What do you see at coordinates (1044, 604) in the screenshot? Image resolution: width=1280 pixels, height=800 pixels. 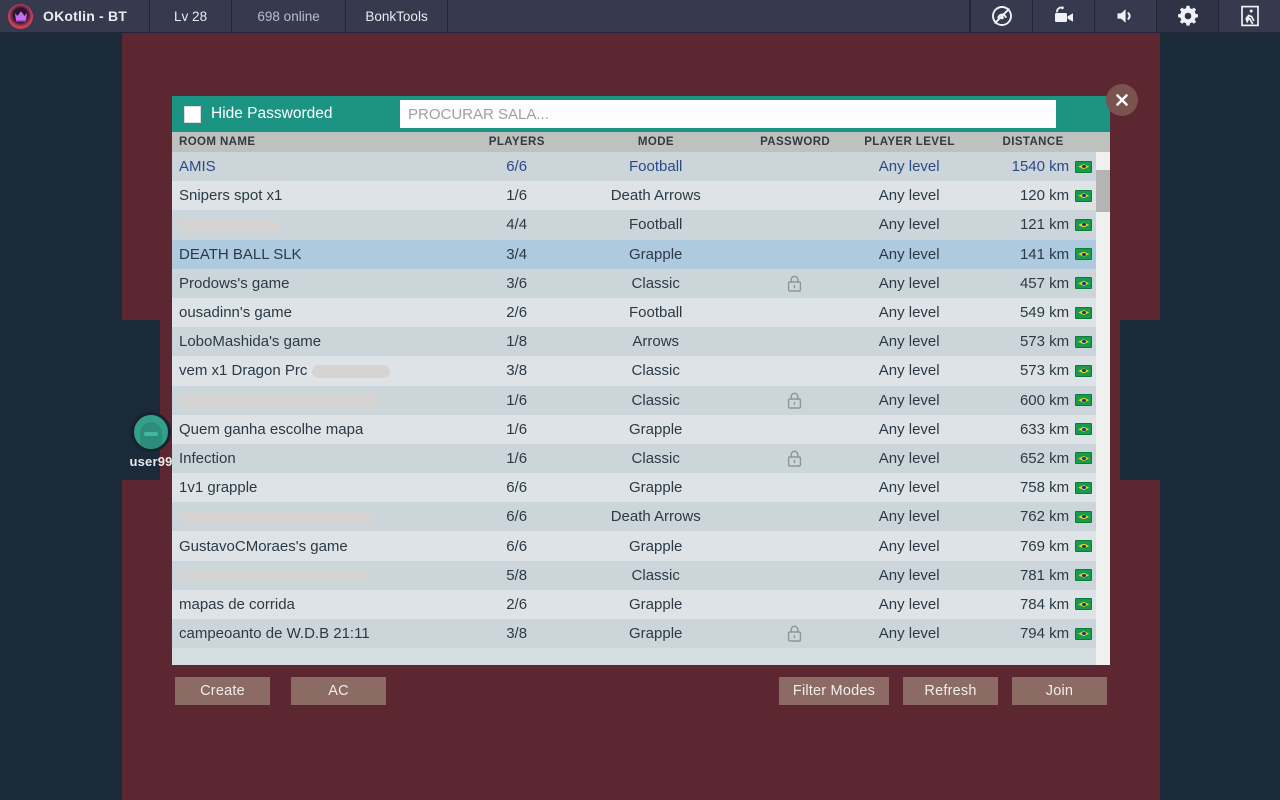 I see `distance-value: 784 km` at bounding box center [1044, 604].